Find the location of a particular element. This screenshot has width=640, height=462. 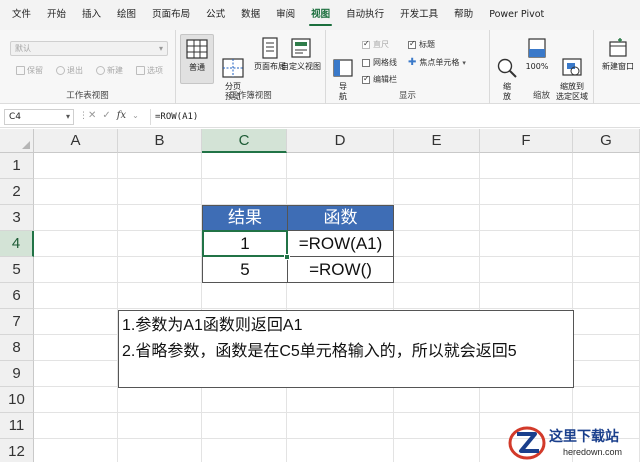

column-header-b: B is located at coordinates (160, 141).